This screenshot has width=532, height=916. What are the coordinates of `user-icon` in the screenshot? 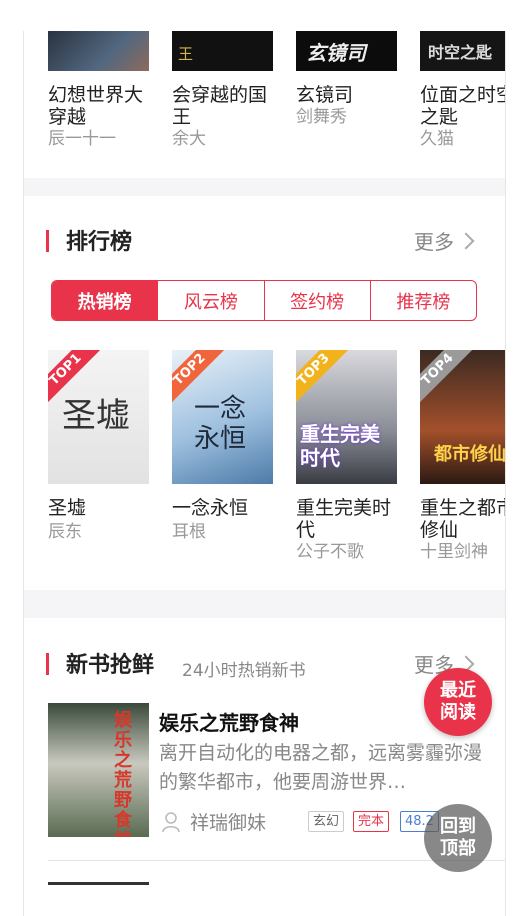 It's located at (171, 822).